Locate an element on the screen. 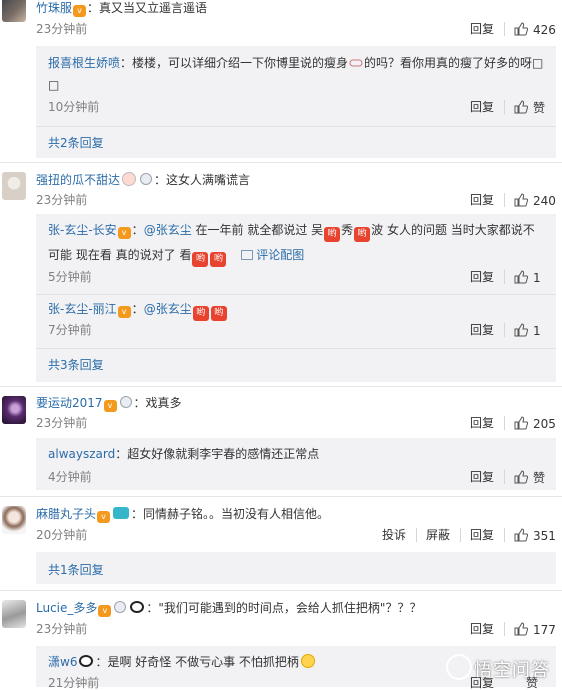  comment-line: 强扭的瓜不甜达 ：这女人满嘴谎言 is located at coordinates (297, 180).